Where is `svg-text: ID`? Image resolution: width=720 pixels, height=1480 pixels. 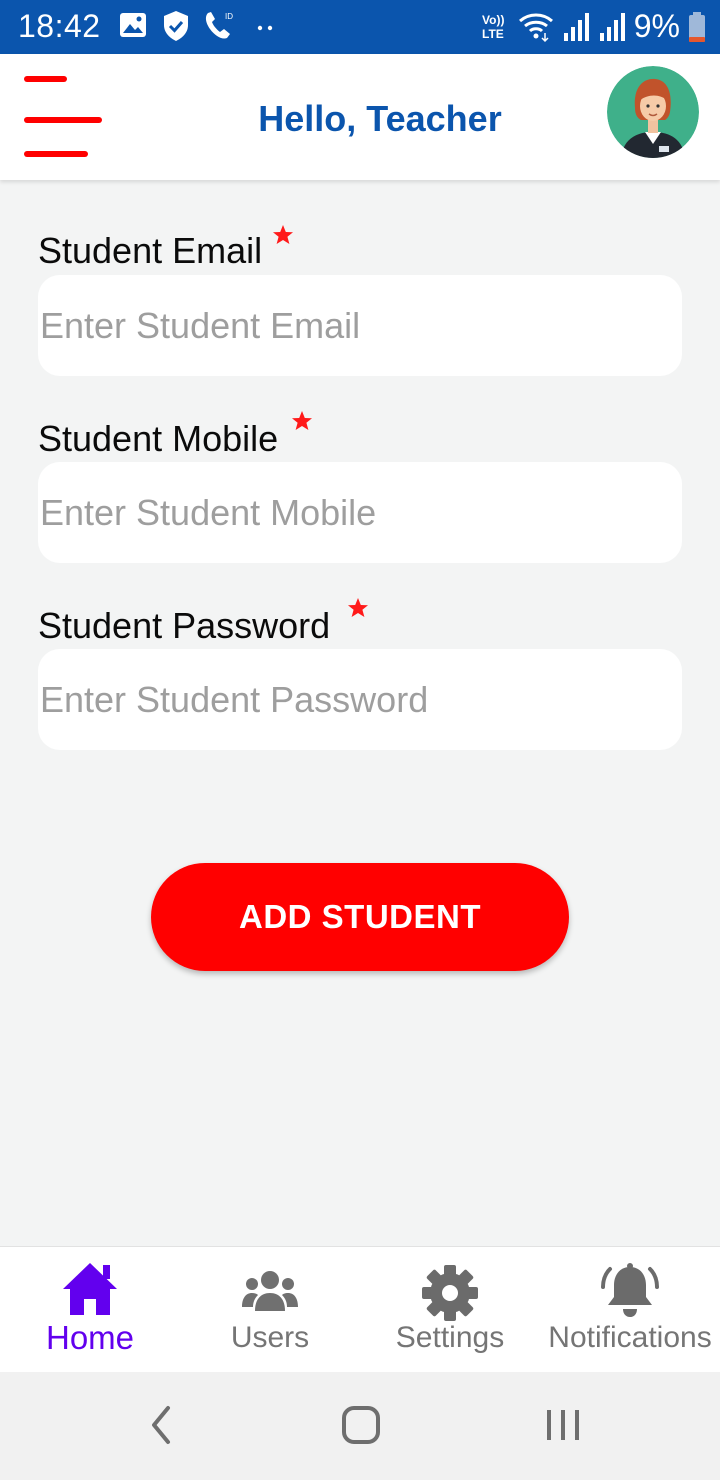 svg-text: ID is located at coordinates (229, 16).